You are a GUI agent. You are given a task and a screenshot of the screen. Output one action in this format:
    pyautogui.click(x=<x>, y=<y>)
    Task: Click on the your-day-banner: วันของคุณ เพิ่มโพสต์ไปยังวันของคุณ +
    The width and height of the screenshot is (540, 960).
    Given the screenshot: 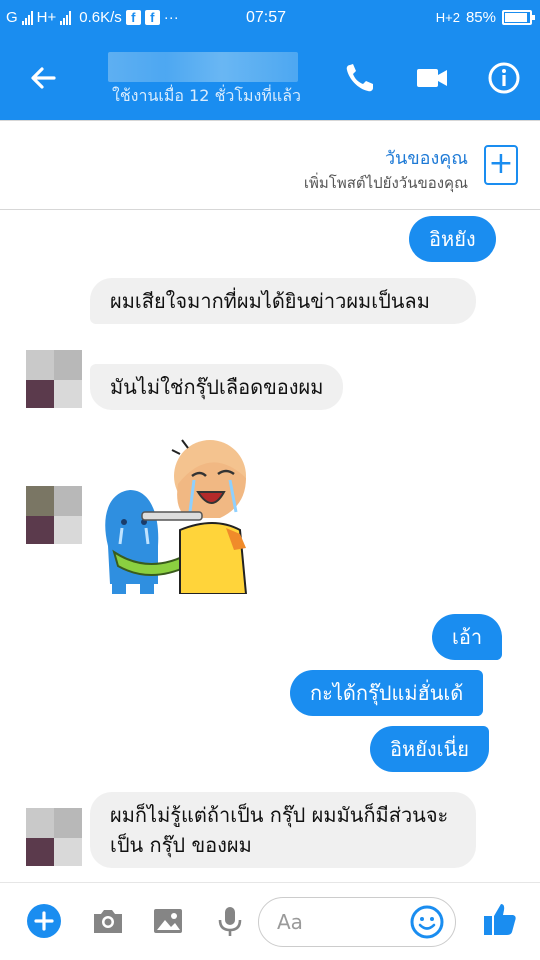 What is the action you would take?
    pyautogui.click(x=270, y=165)
    